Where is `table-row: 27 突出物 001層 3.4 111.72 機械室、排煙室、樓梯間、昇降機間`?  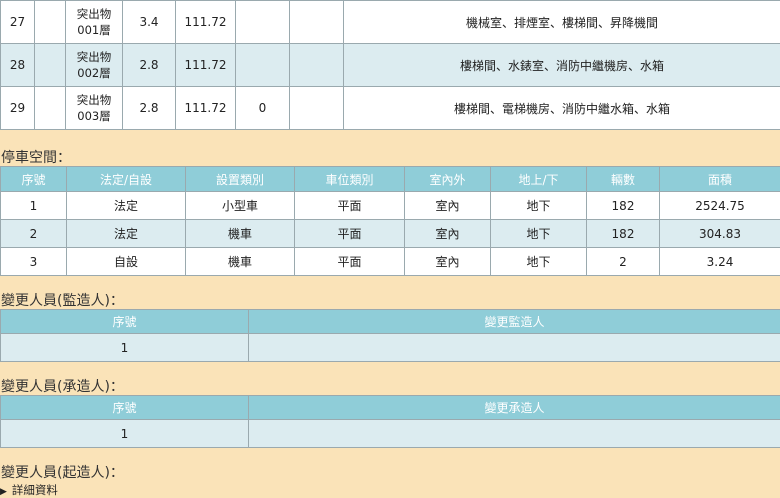
table-row: 27 突出物 001層 3.4 111.72 機械室、排煙室、樓梯間、昇降機間 is located at coordinates (390, 22).